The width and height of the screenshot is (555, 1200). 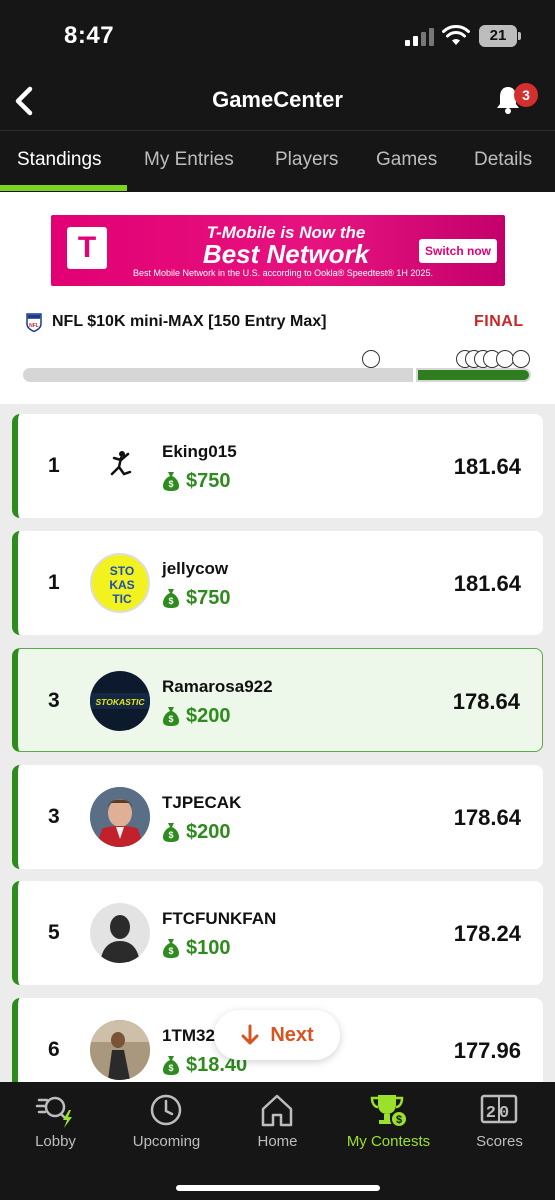 What do you see at coordinates (487, 583) in the screenshot?
I see `fantasy-score: 181.64` at bounding box center [487, 583].